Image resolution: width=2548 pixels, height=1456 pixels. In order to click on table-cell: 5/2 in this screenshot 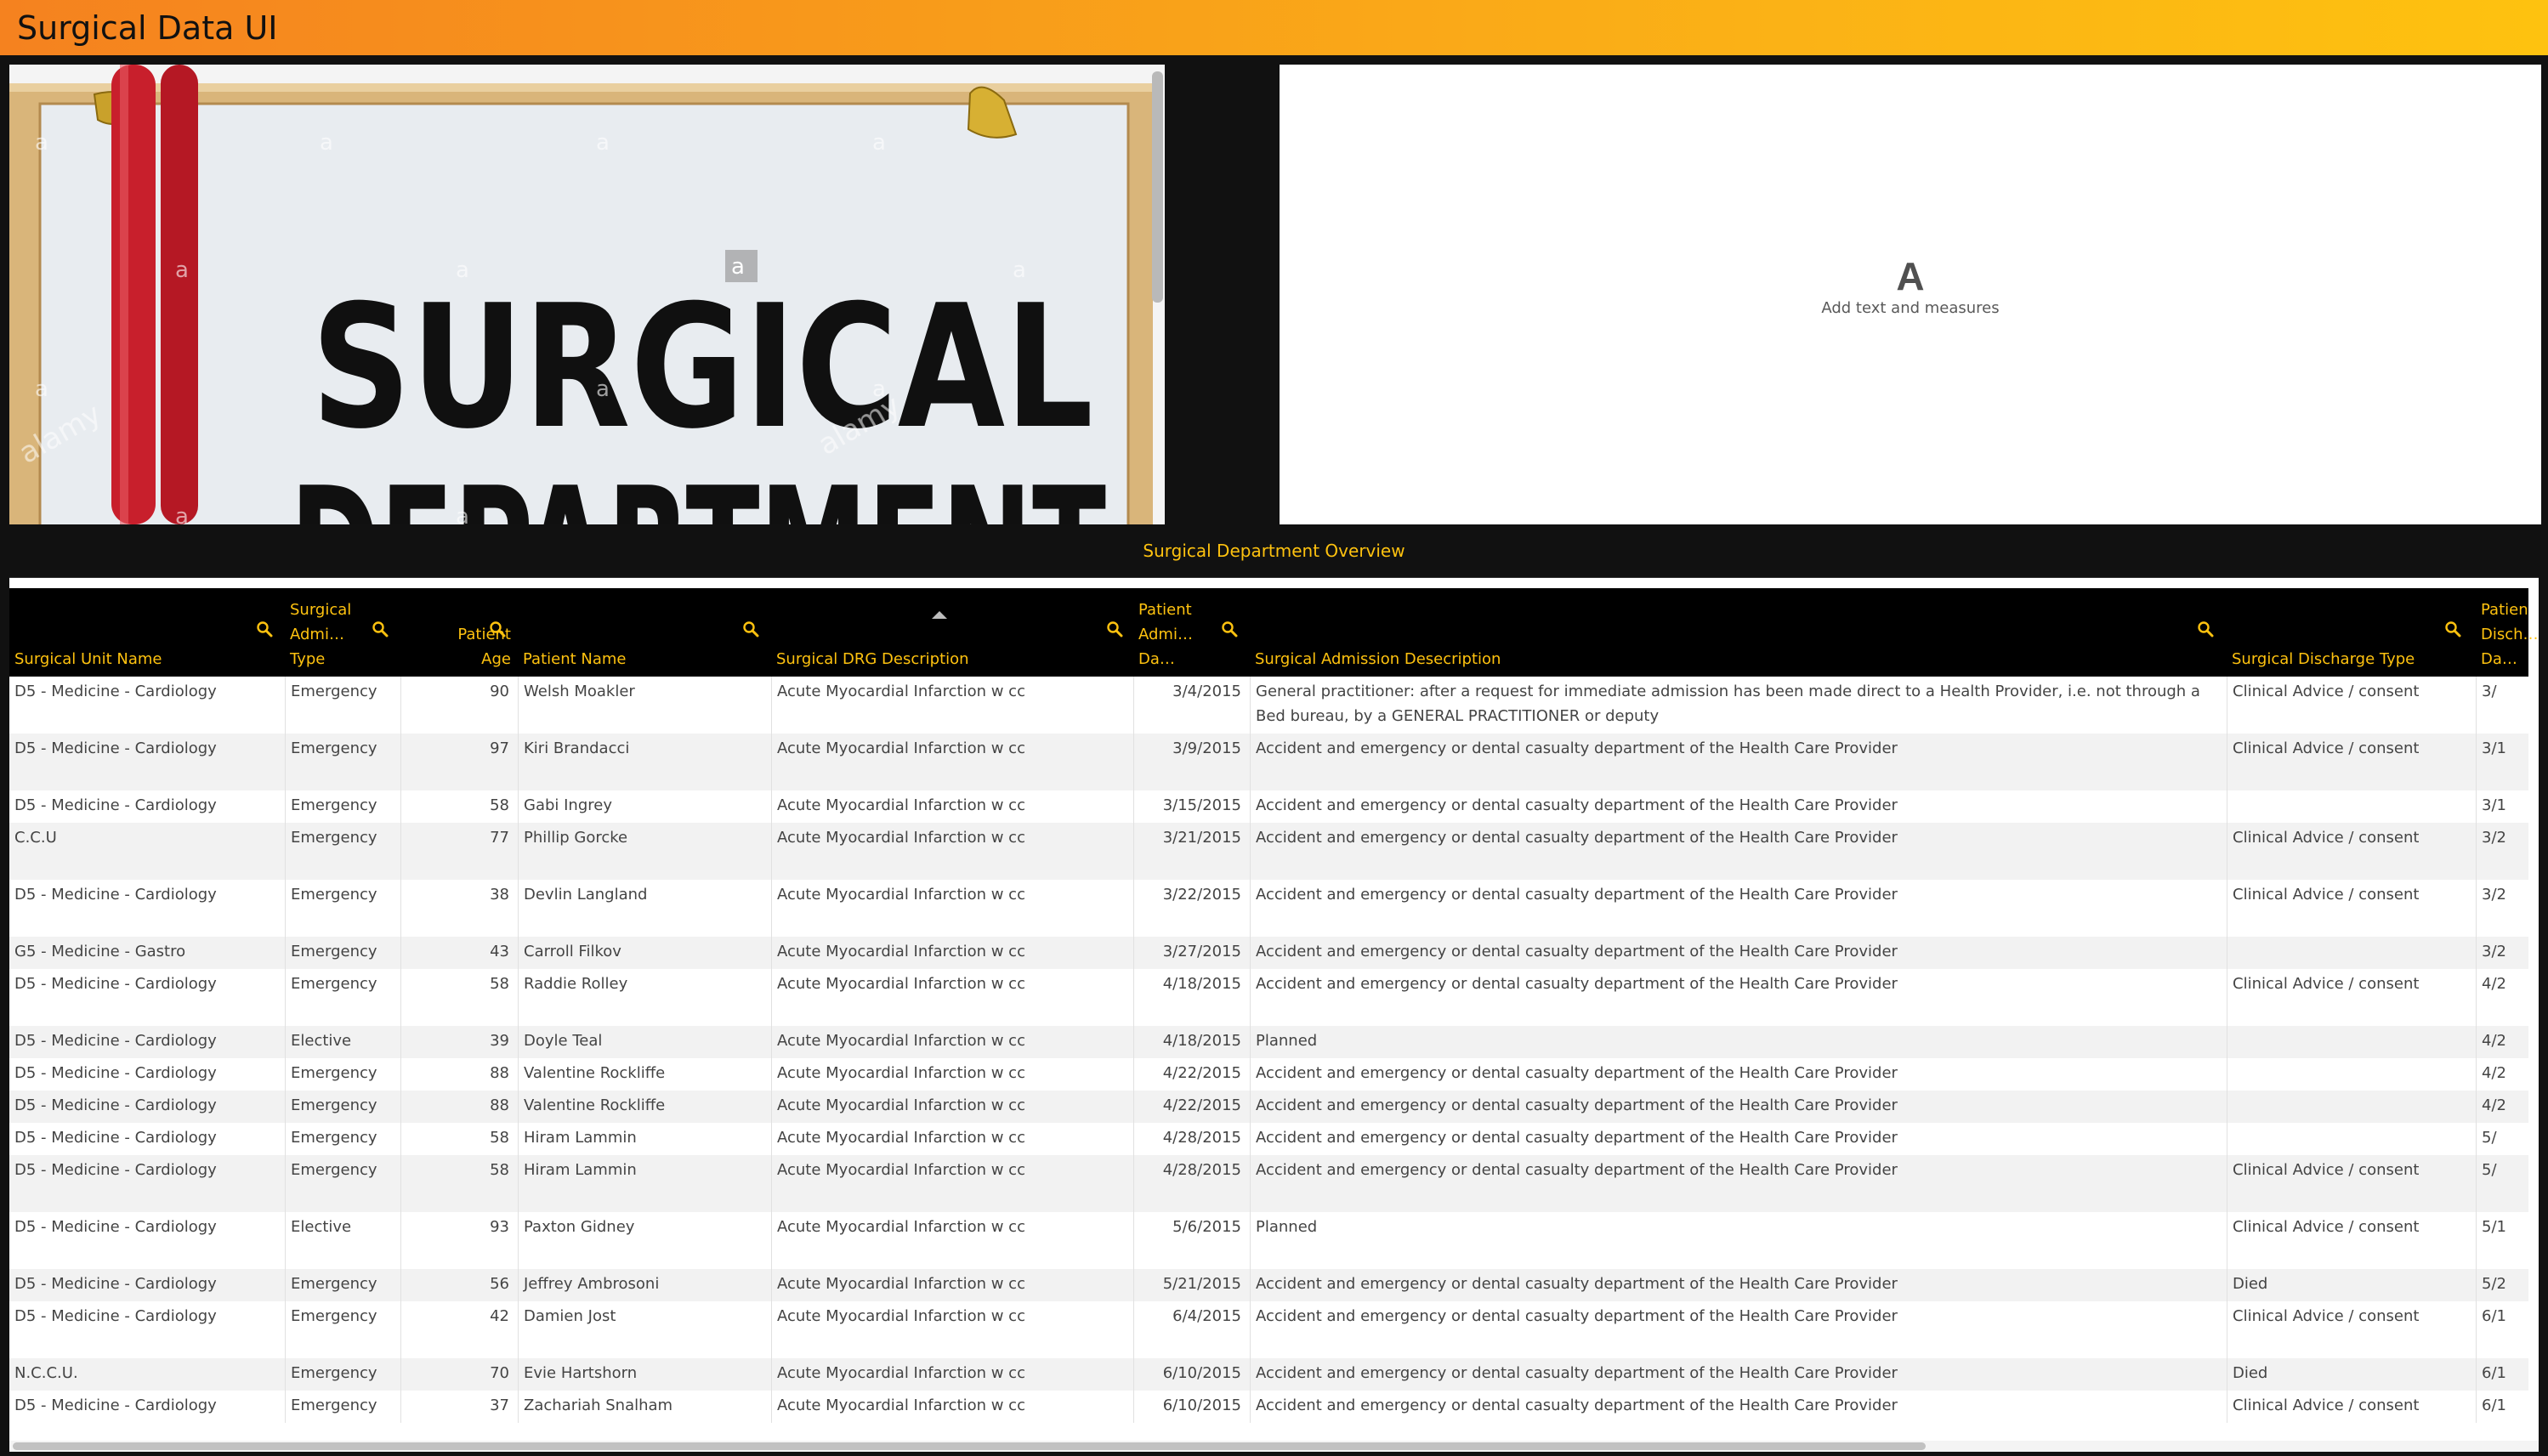, I will do `click(2502, 1285)`.